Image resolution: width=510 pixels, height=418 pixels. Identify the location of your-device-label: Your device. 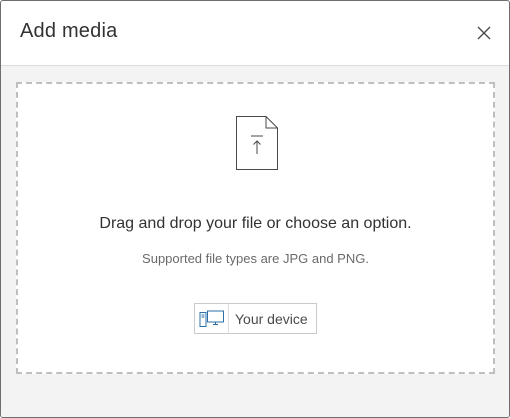
(271, 319).